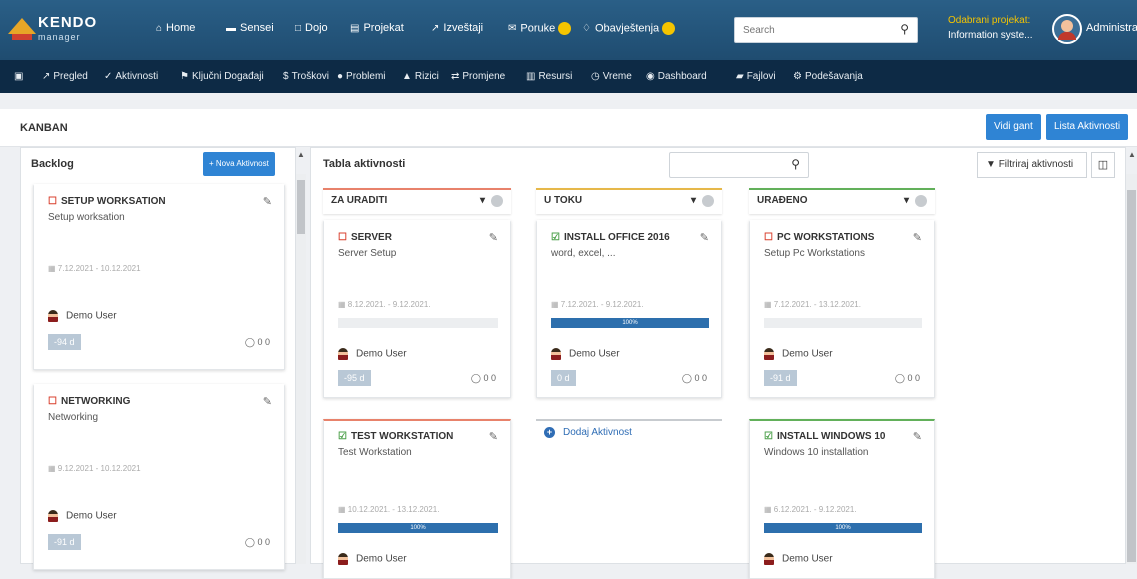 The image size is (1137, 579). I want to click on subnav-pregled: ↗ Pregled, so click(65, 76).